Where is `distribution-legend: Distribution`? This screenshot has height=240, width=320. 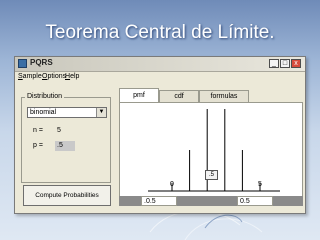 distribution-legend: Distribution is located at coordinates (45, 96).